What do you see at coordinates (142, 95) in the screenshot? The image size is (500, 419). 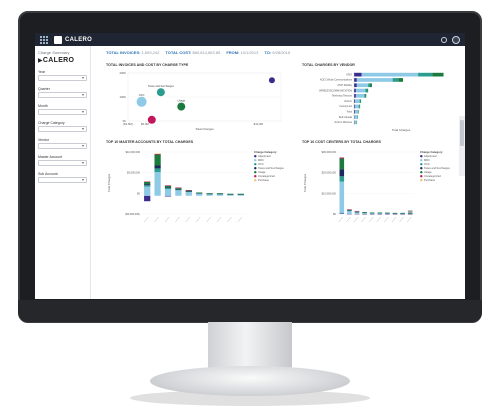 I see `point-label: OCC` at bounding box center [142, 95].